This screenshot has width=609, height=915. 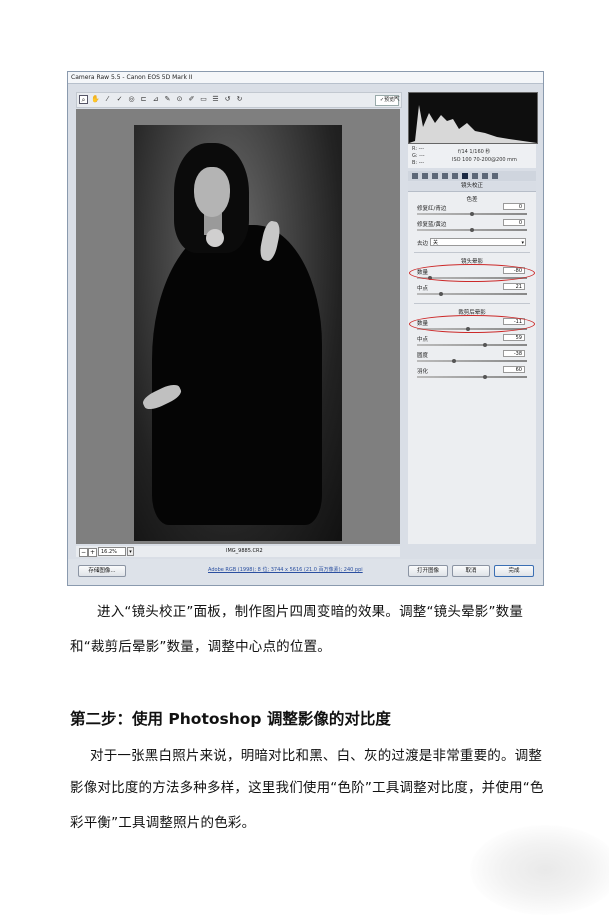 What do you see at coordinates (215, 99) in the screenshot?
I see `preferences-icon: ☰` at bounding box center [215, 99].